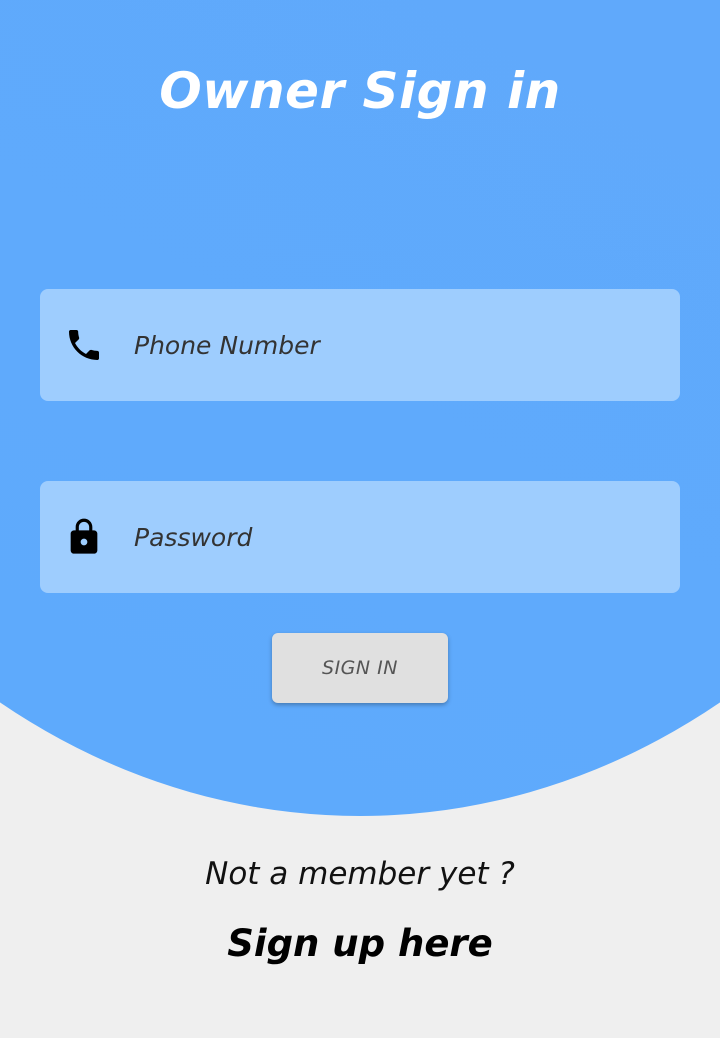 The height and width of the screenshot is (1038, 720). I want to click on sign-in-button: SIGN IN, so click(360, 668).